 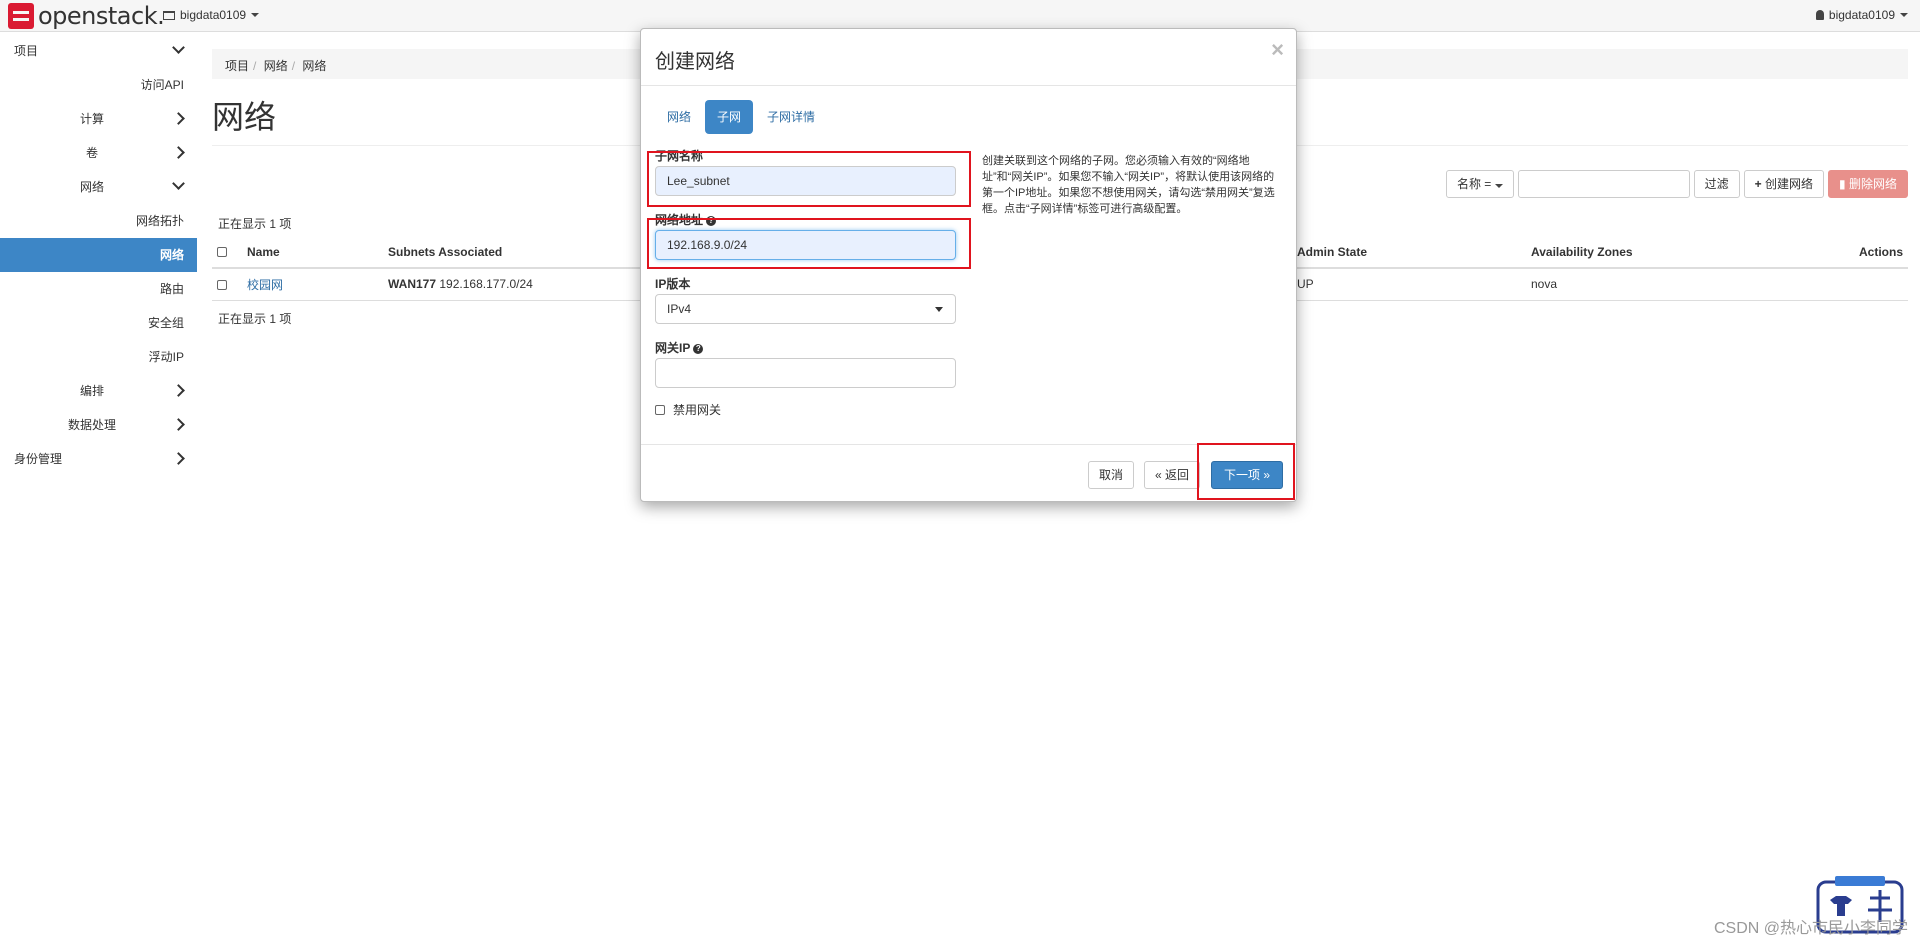 I want to click on create-network-button: + 创建网络, so click(x=1784, y=184).